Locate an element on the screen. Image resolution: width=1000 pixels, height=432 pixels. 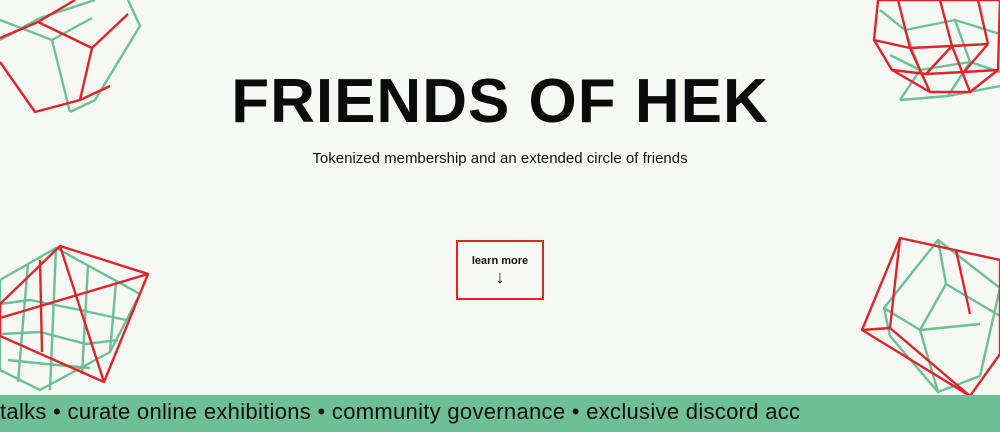
arrow-down-icon: ↓ is located at coordinates (500, 276).